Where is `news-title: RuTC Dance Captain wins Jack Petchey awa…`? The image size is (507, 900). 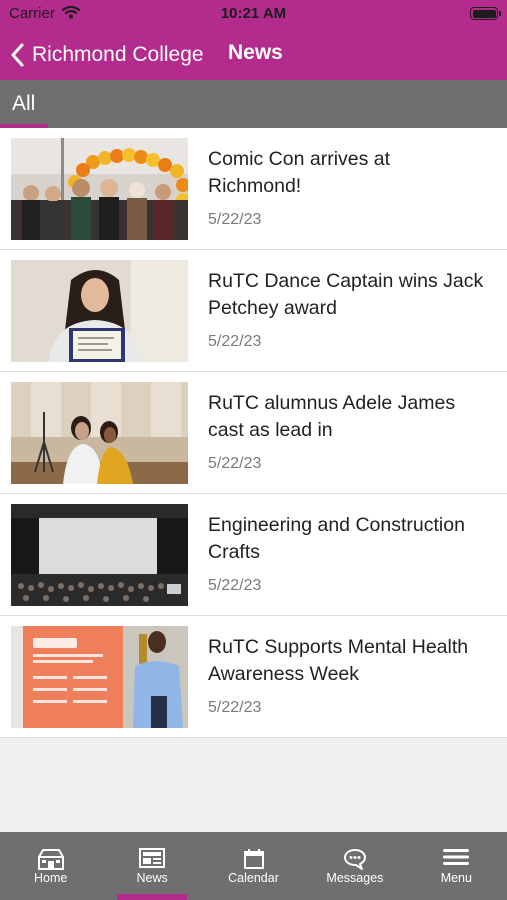
news-title: RuTC Dance Captain wins Jack Petchey awa… is located at coordinates (346, 294).